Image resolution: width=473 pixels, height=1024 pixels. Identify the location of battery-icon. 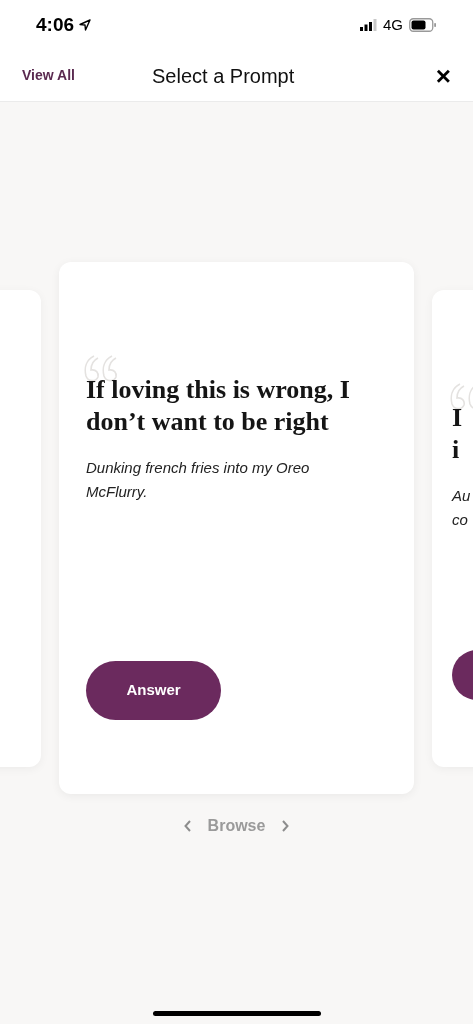
(423, 25).